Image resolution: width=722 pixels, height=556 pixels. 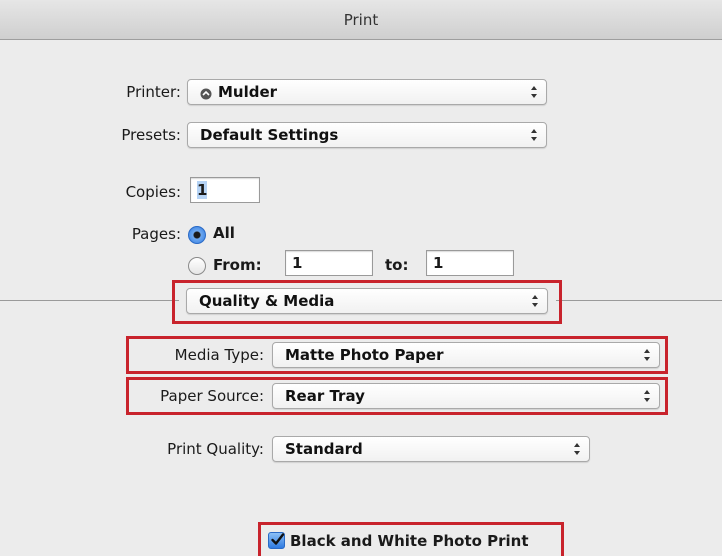 What do you see at coordinates (202, 190) in the screenshot?
I see `copies-value: 1` at bounding box center [202, 190].